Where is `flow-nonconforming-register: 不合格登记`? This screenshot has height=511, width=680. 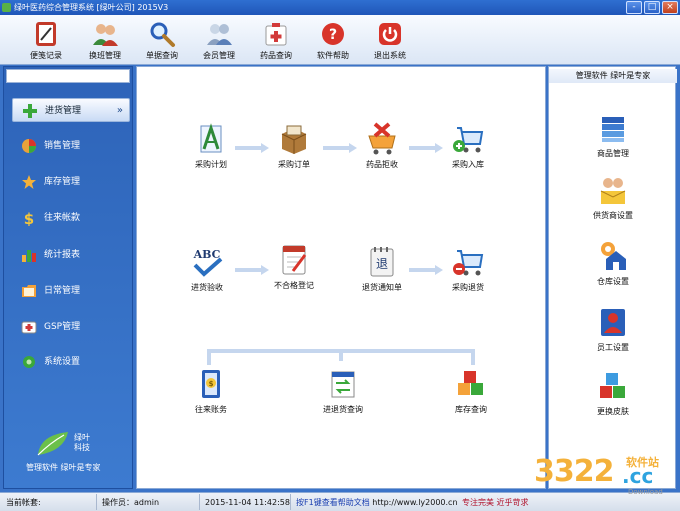 flow-nonconforming-register: 不合格登记 is located at coordinates (294, 267).